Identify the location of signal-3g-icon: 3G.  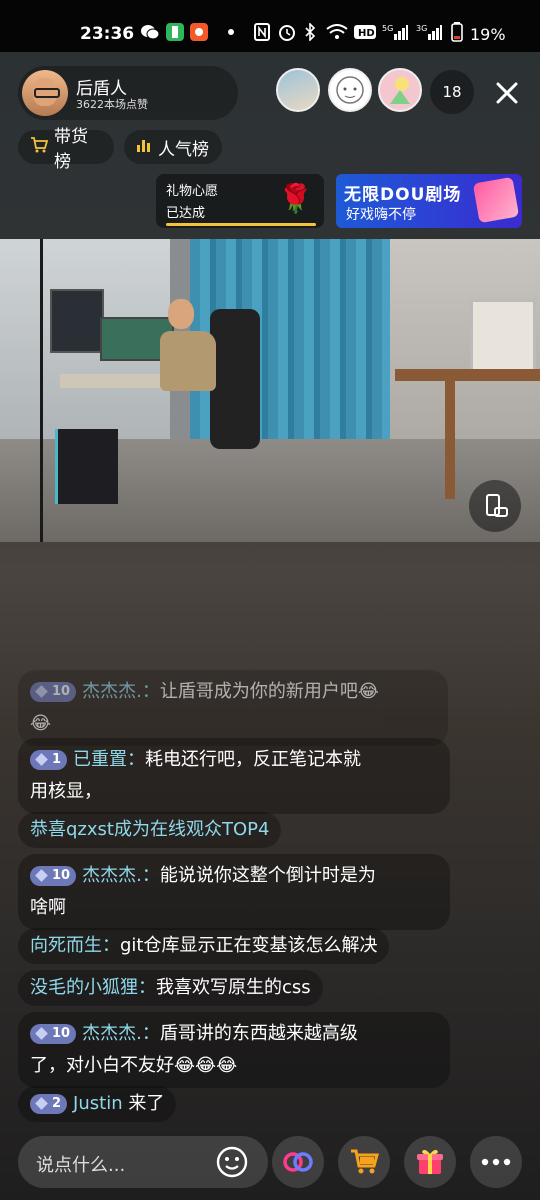
(429, 32).